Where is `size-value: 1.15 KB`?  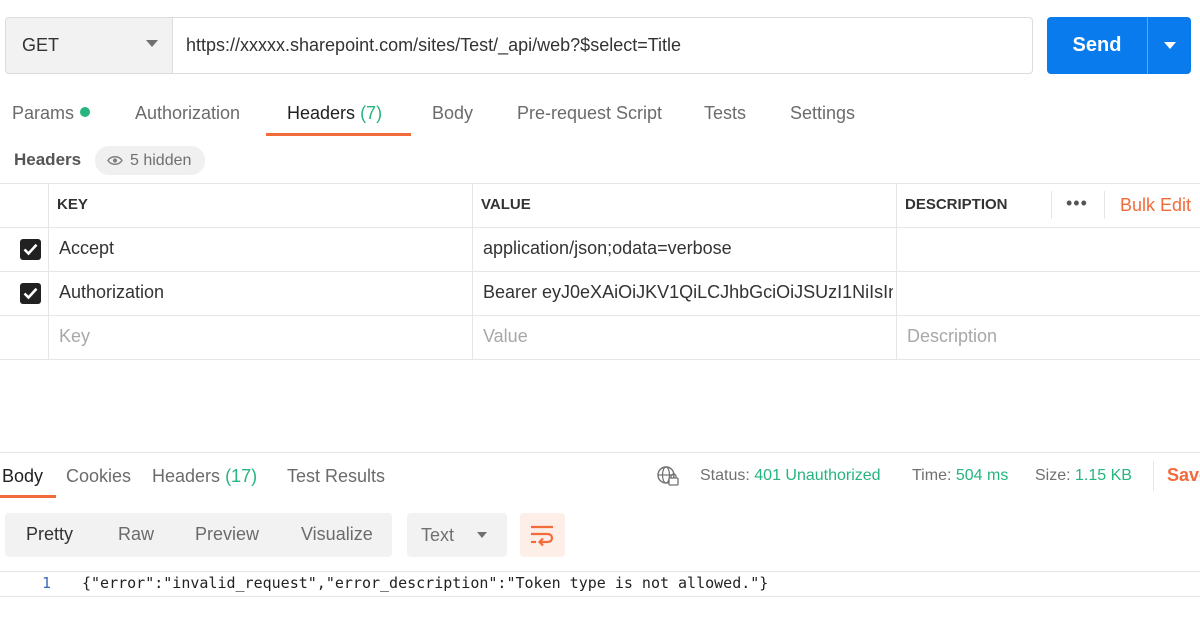
size-value: 1.15 KB is located at coordinates (1103, 475).